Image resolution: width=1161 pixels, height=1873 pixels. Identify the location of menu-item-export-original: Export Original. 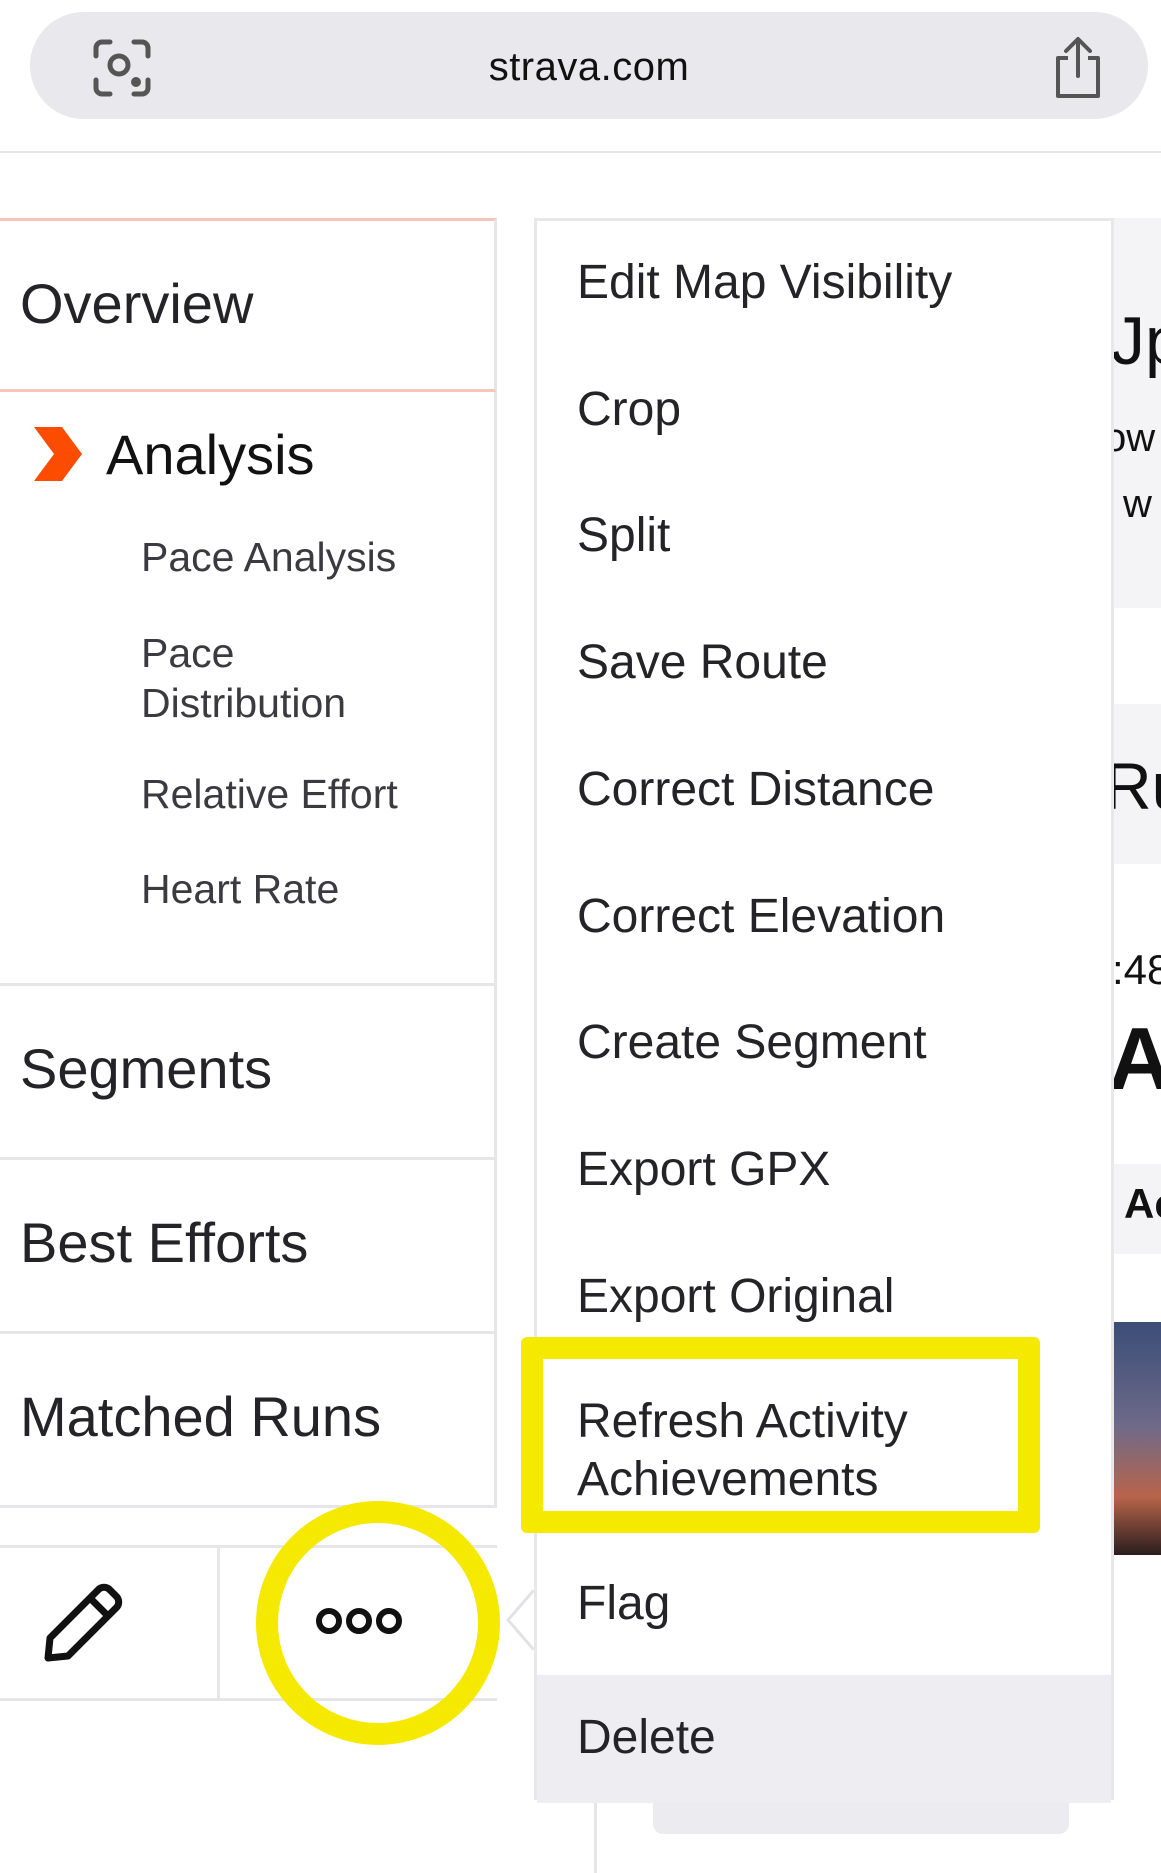
(735, 1297).